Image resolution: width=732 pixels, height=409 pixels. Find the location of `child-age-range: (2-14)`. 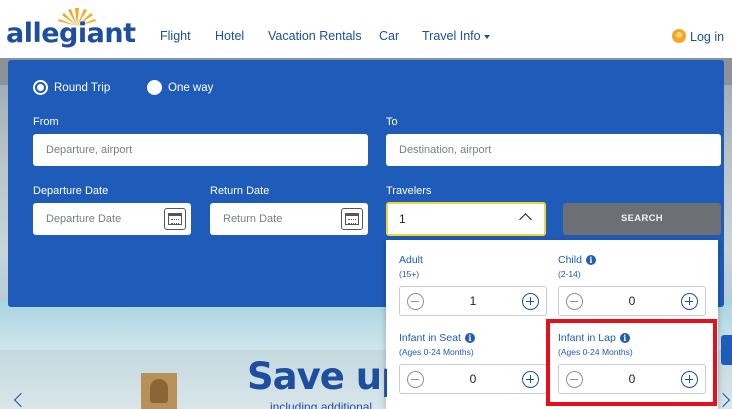

child-age-range: (2-14) is located at coordinates (569, 274).